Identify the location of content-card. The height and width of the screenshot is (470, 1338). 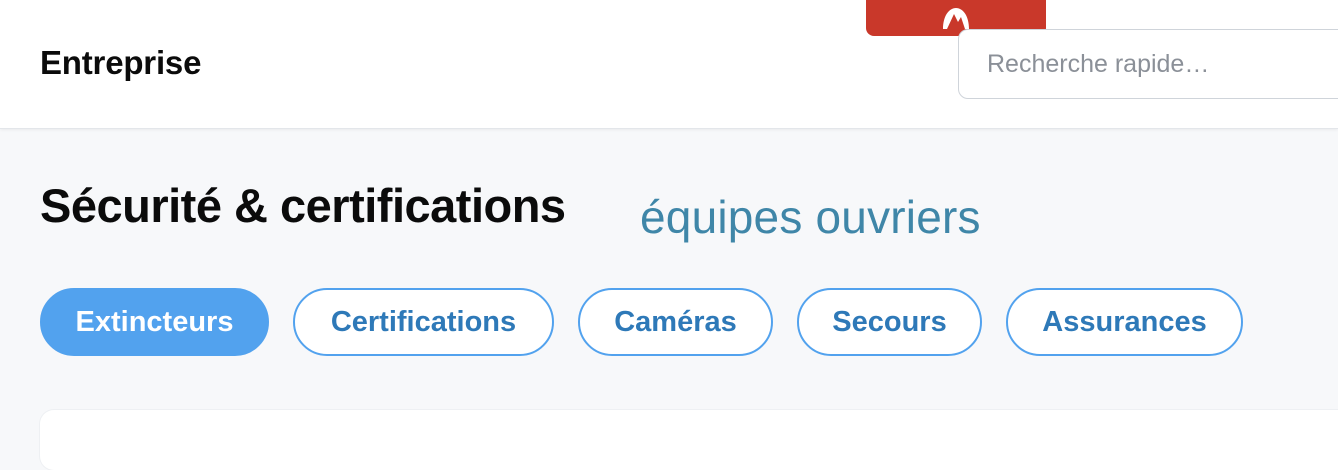
(689, 440).